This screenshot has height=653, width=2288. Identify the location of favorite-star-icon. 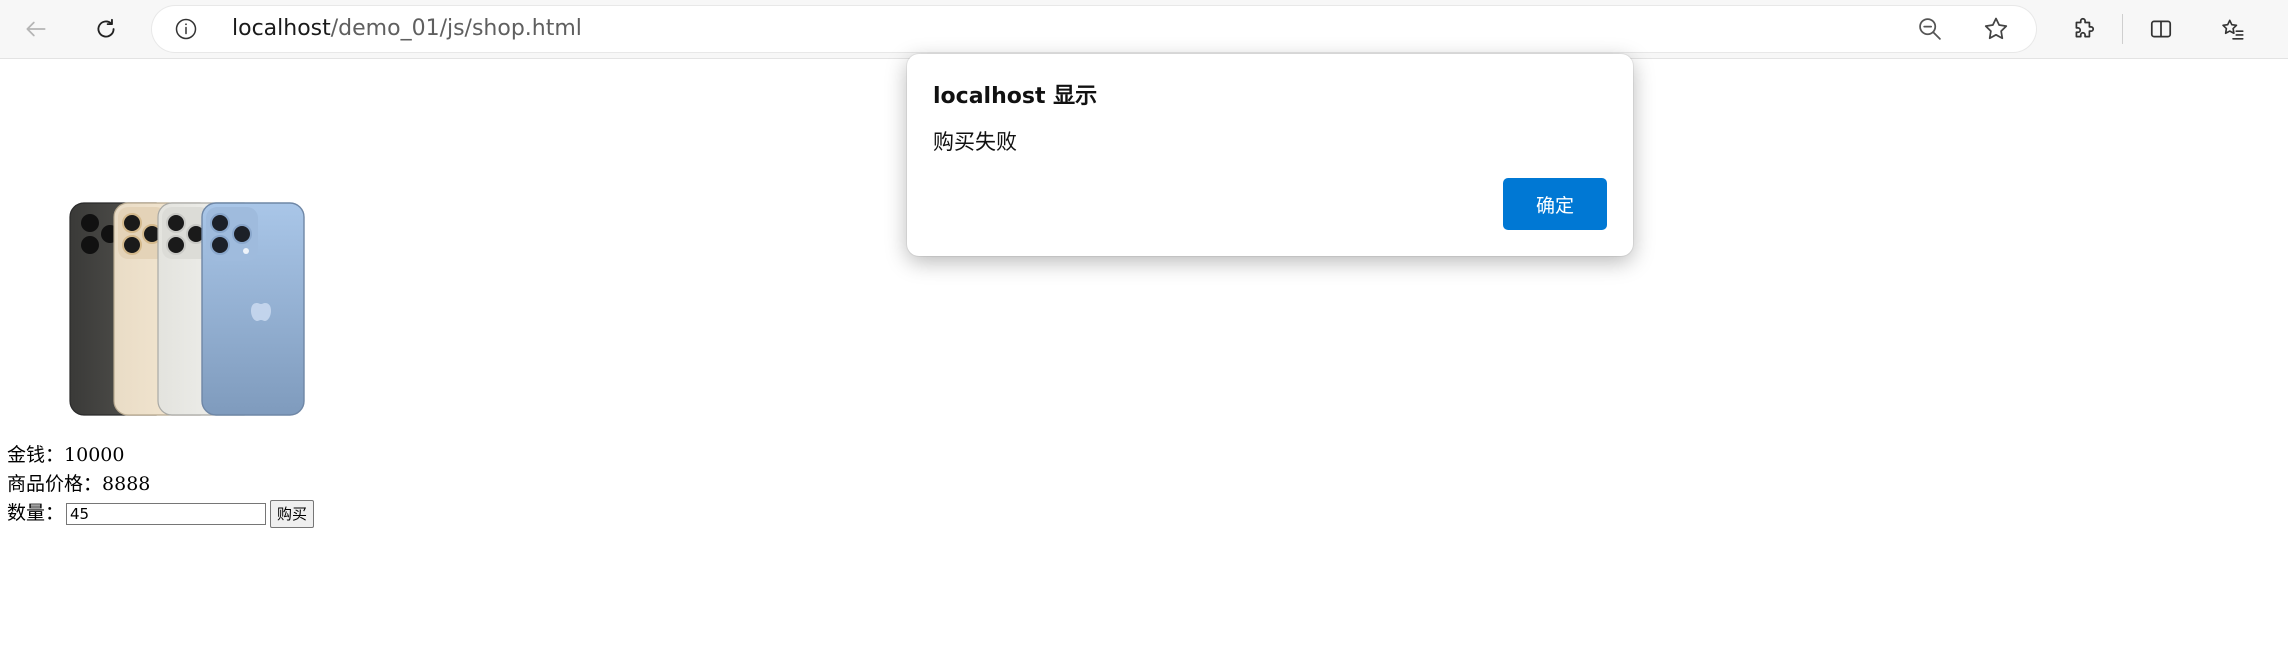
(1996, 29).